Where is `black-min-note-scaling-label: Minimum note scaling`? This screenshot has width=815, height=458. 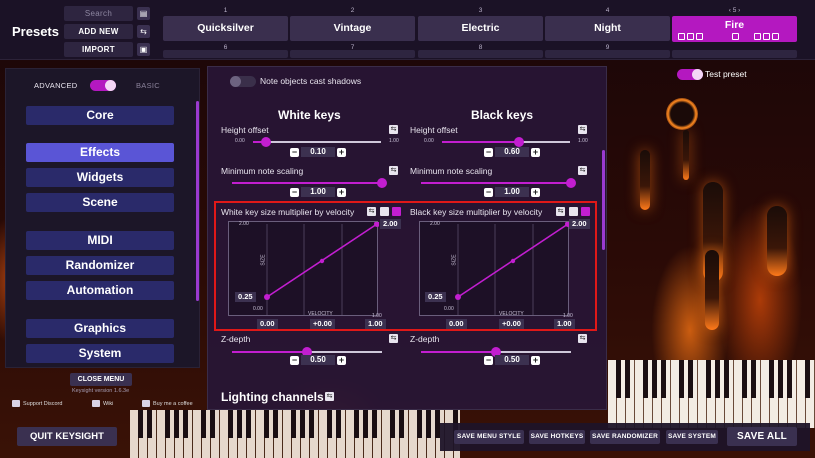 black-min-note-scaling-label: Minimum note scaling is located at coordinates (451, 171).